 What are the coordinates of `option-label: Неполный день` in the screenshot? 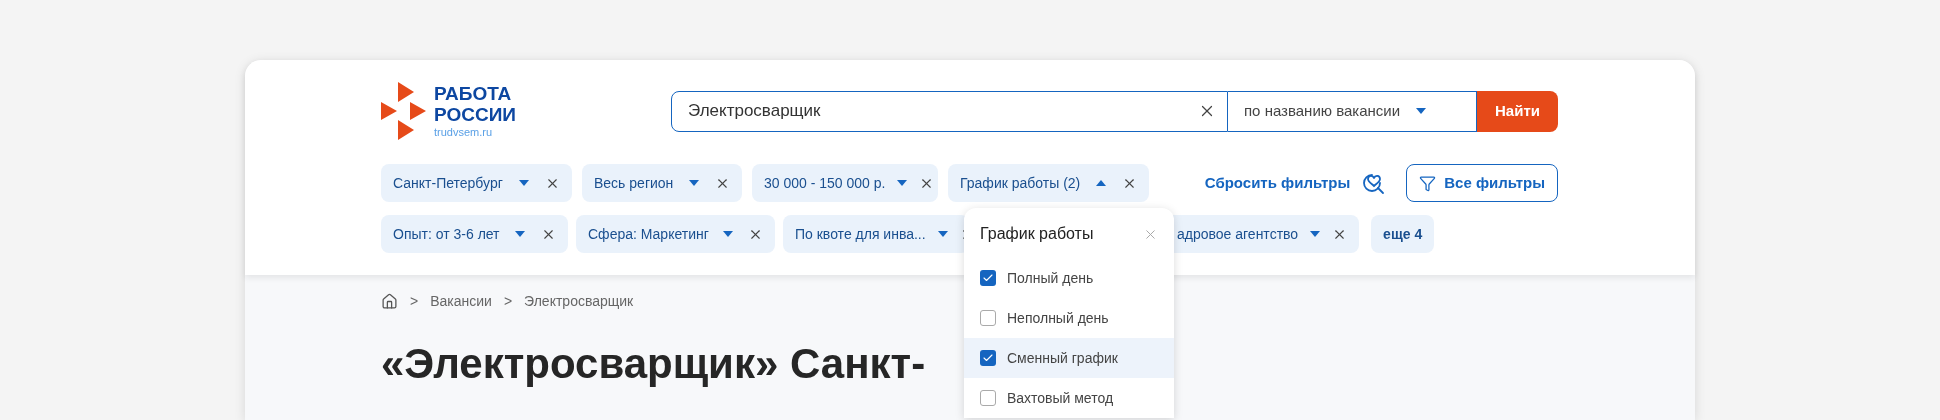 It's located at (1058, 318).